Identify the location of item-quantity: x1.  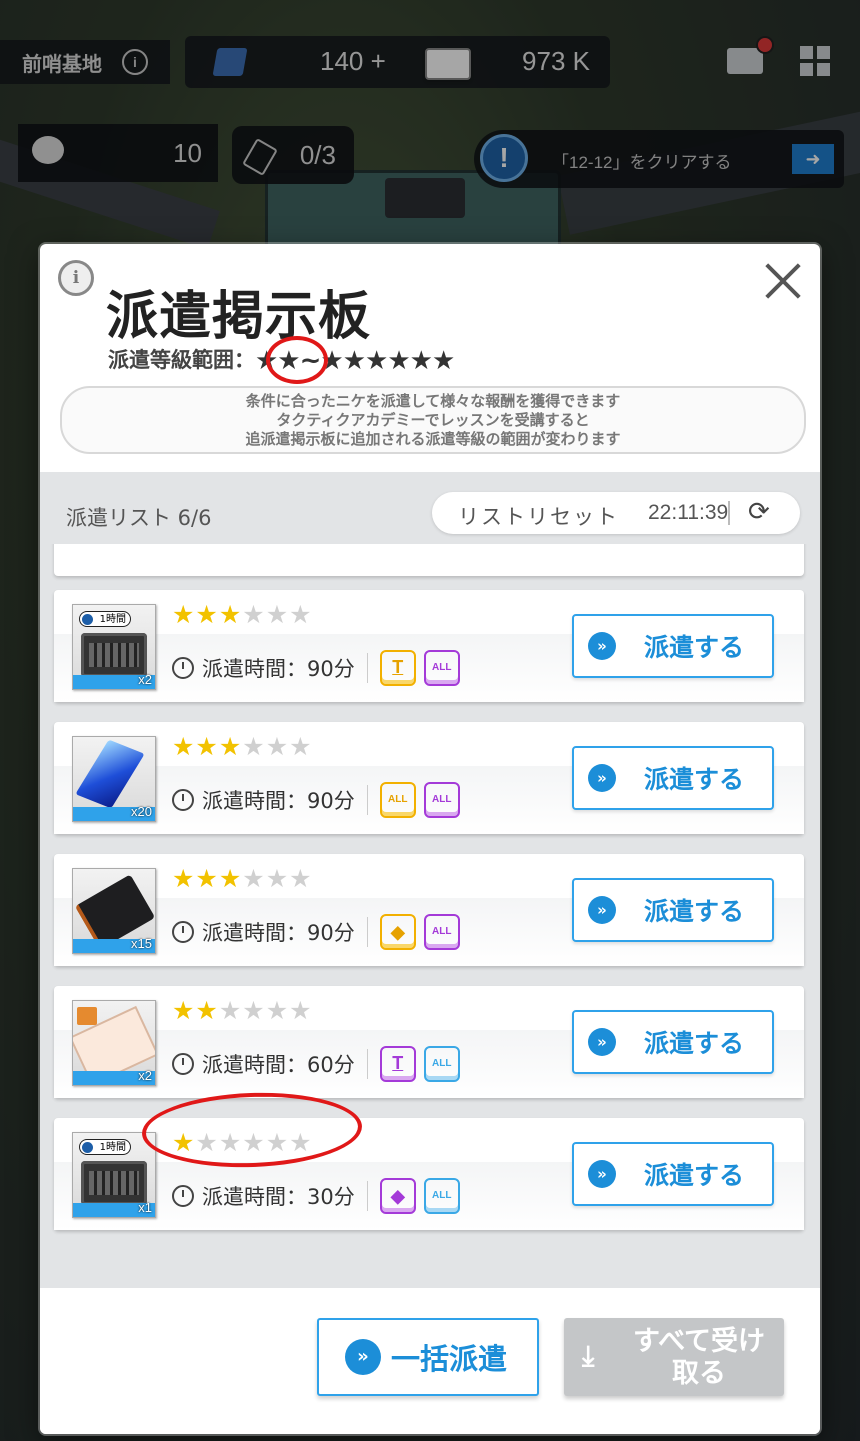
(145, 1207).